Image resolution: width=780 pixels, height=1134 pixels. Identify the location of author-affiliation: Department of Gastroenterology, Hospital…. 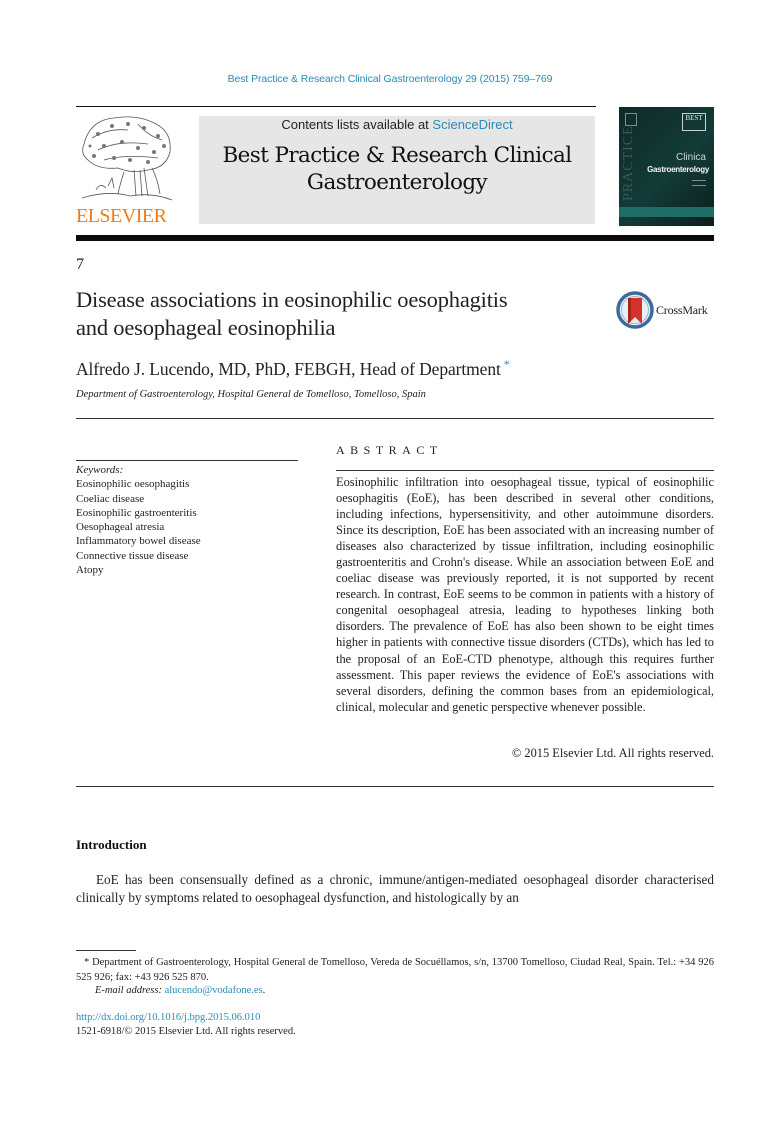
(251, 394).